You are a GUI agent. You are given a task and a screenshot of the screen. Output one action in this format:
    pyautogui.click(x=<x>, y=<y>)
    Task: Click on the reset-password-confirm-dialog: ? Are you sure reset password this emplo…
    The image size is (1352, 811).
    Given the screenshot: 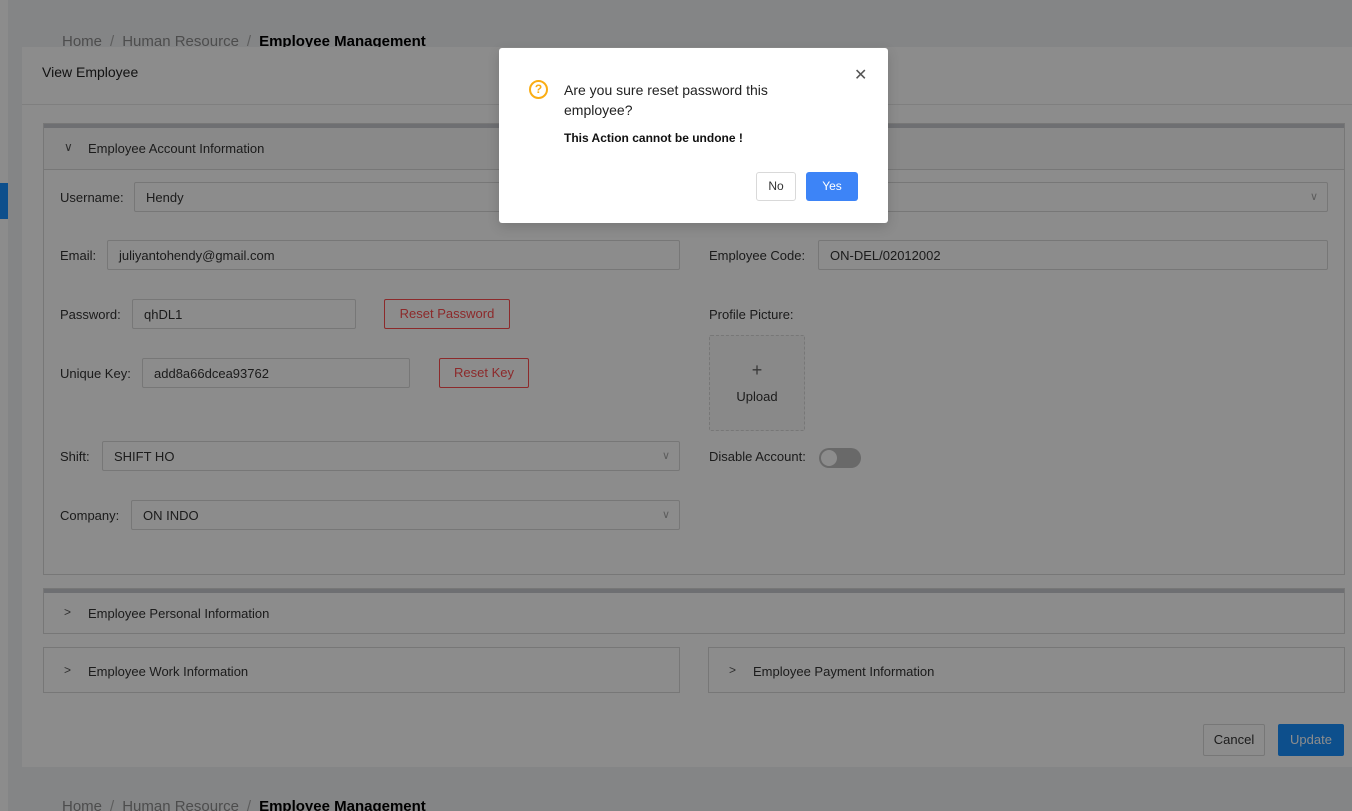 What is the action you would take?
    pyautogui.click(x=693, y=135)
    